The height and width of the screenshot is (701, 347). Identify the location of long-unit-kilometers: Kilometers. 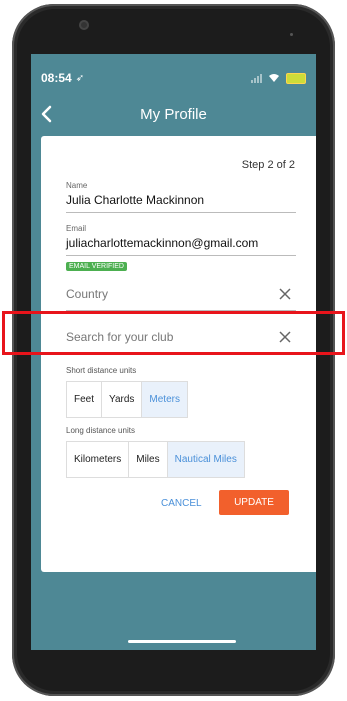
(98, 459).